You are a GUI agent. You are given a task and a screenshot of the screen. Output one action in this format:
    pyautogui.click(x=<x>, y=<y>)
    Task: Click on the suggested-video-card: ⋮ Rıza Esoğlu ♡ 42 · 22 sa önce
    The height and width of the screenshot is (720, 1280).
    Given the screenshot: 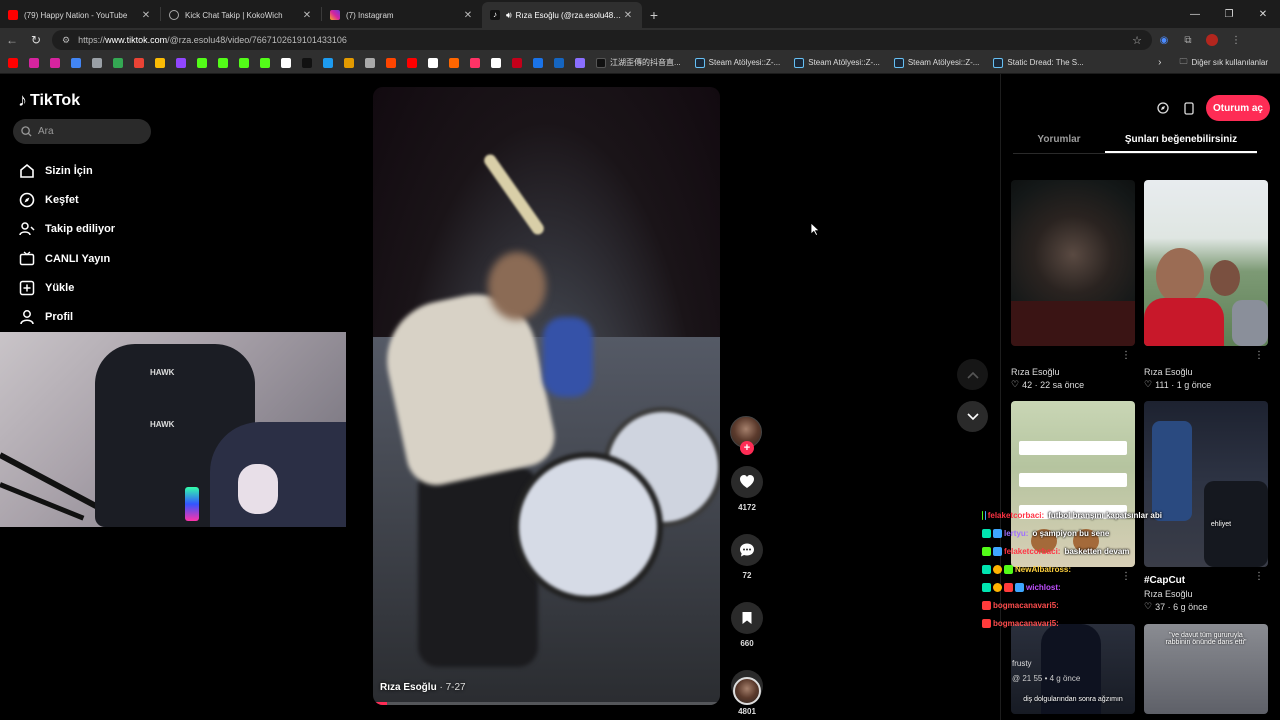 What is the action you would take?
    pyautogui.click(x=1073, y=285)
    